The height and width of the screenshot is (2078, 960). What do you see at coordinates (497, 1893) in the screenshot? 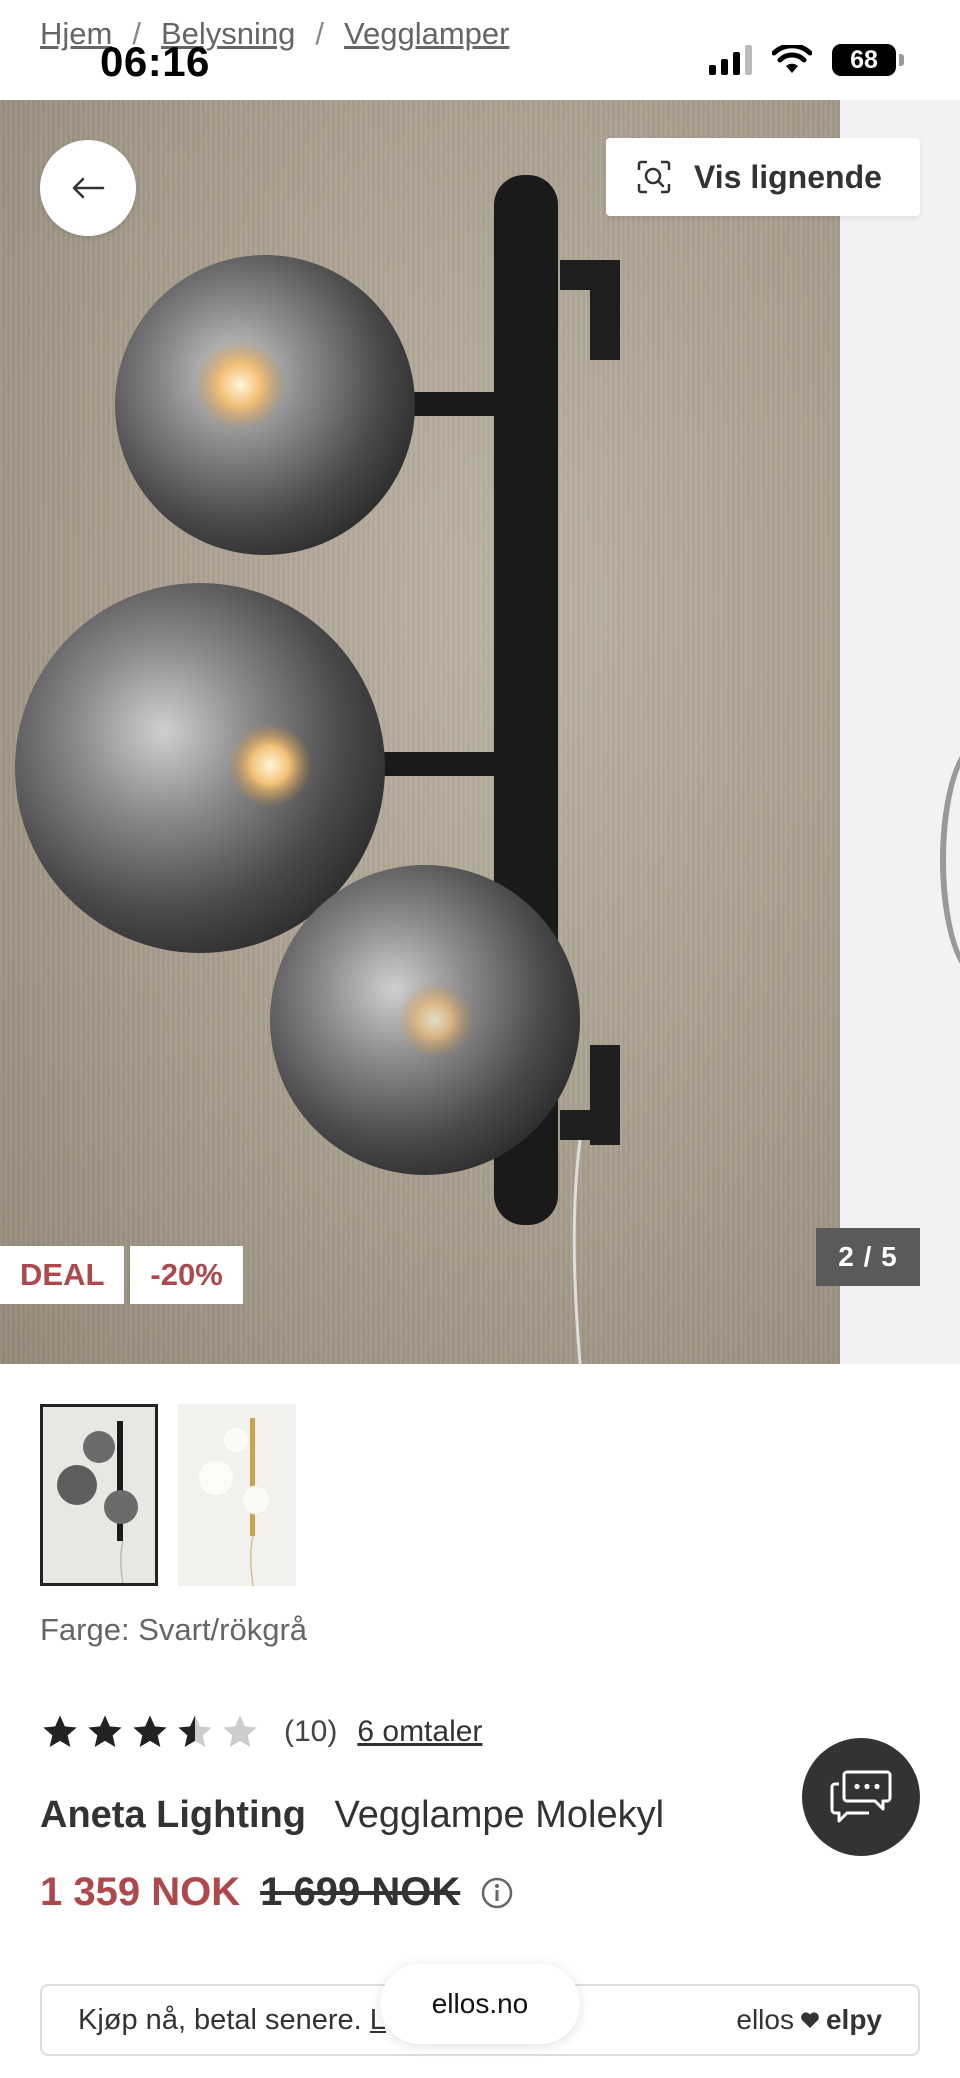
I see `info-icon` at bounding box center [497, 1893].